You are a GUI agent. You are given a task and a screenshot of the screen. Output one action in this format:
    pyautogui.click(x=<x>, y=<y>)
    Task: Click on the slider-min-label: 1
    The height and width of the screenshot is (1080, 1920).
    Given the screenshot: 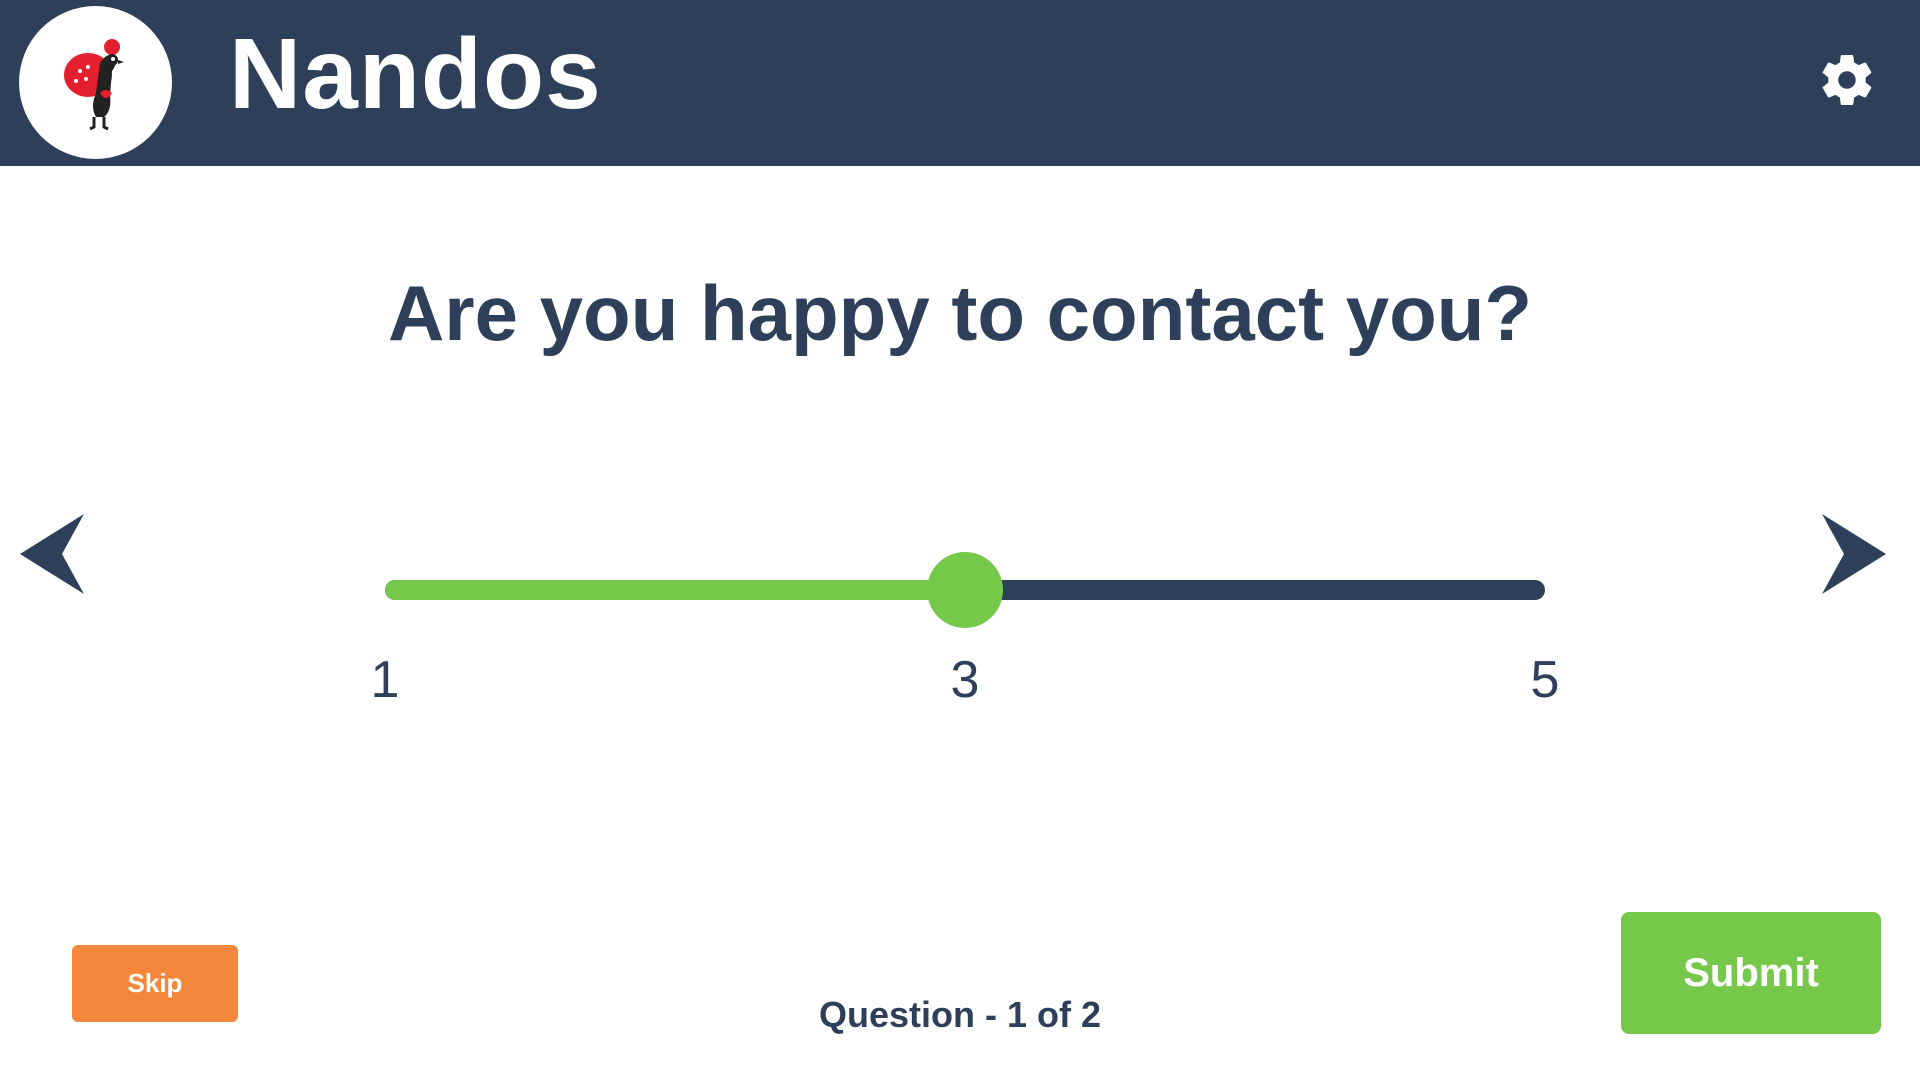 What is the action you would take?
    pyautogui.click(x=385, y=680)
    